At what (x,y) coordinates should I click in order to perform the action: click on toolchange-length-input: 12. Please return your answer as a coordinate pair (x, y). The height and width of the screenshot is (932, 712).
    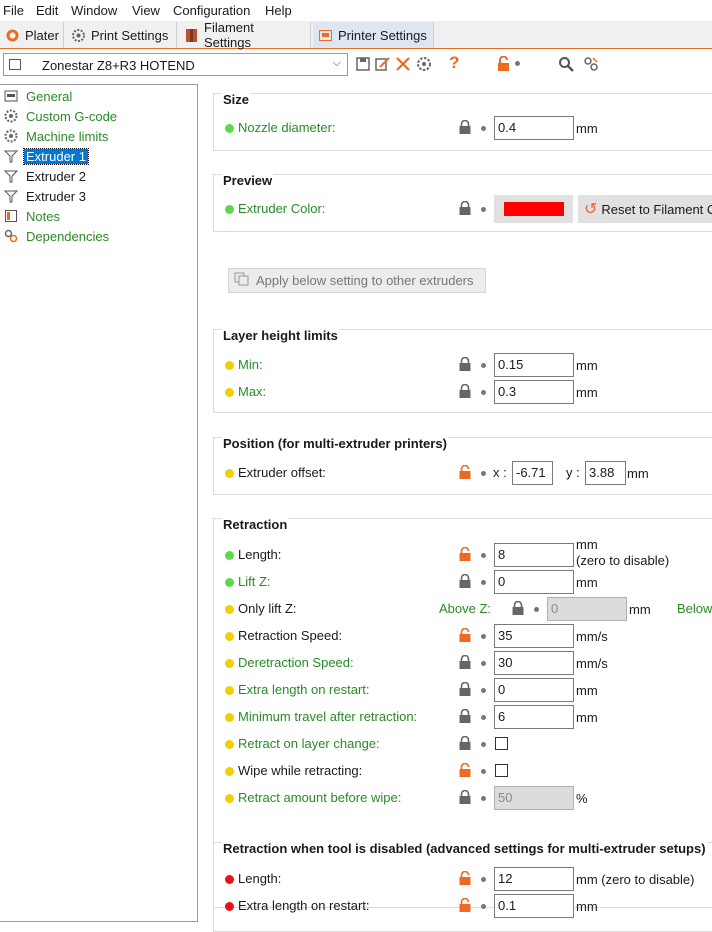
    Looking at the image, I should click on (534, 879).